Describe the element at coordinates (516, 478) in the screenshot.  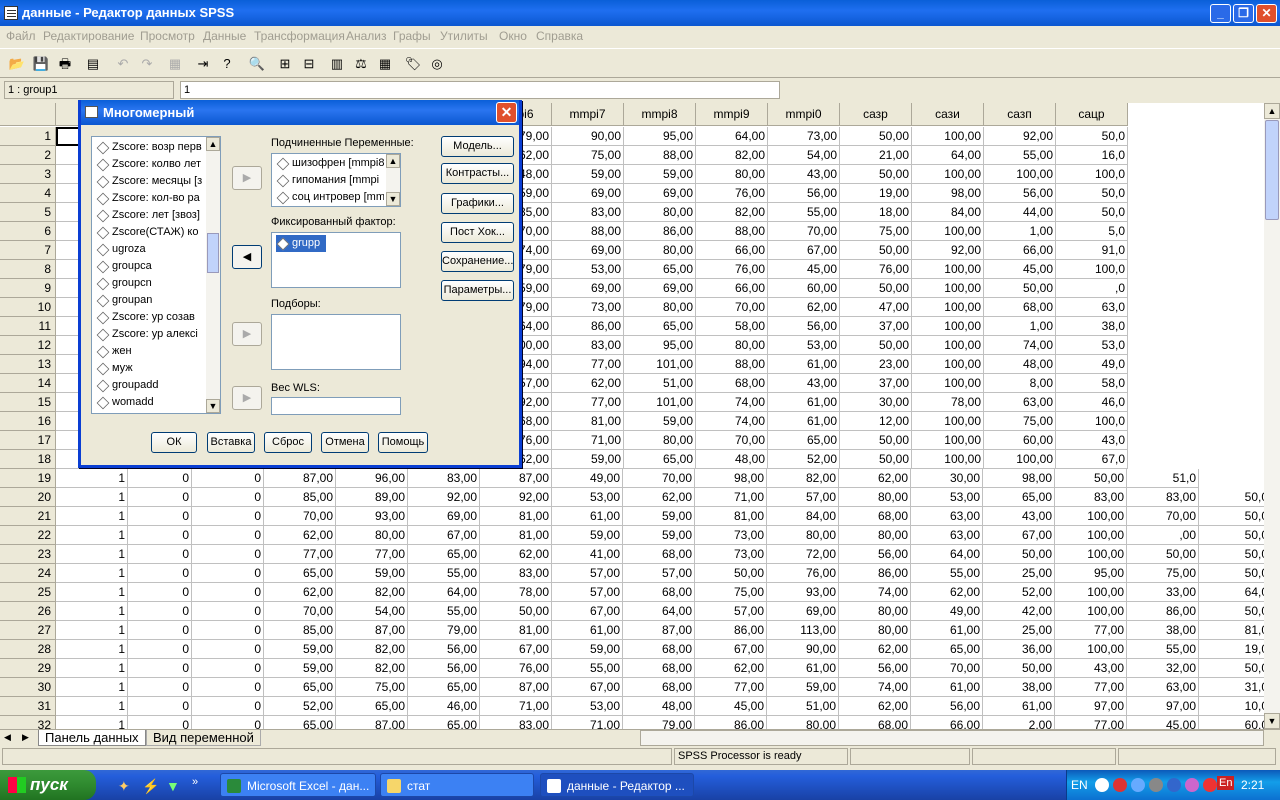
I see `data-cell: 87,00` at that location.